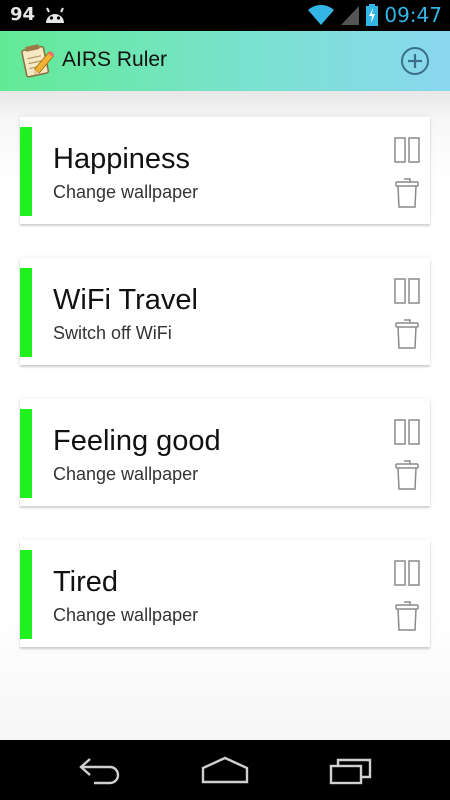 This screenshot has width=450, height=800. Describe the element at coordinates (225, 452) in the screenshot. I see `rule-card: Feeling good Change wallpaper` at that location.